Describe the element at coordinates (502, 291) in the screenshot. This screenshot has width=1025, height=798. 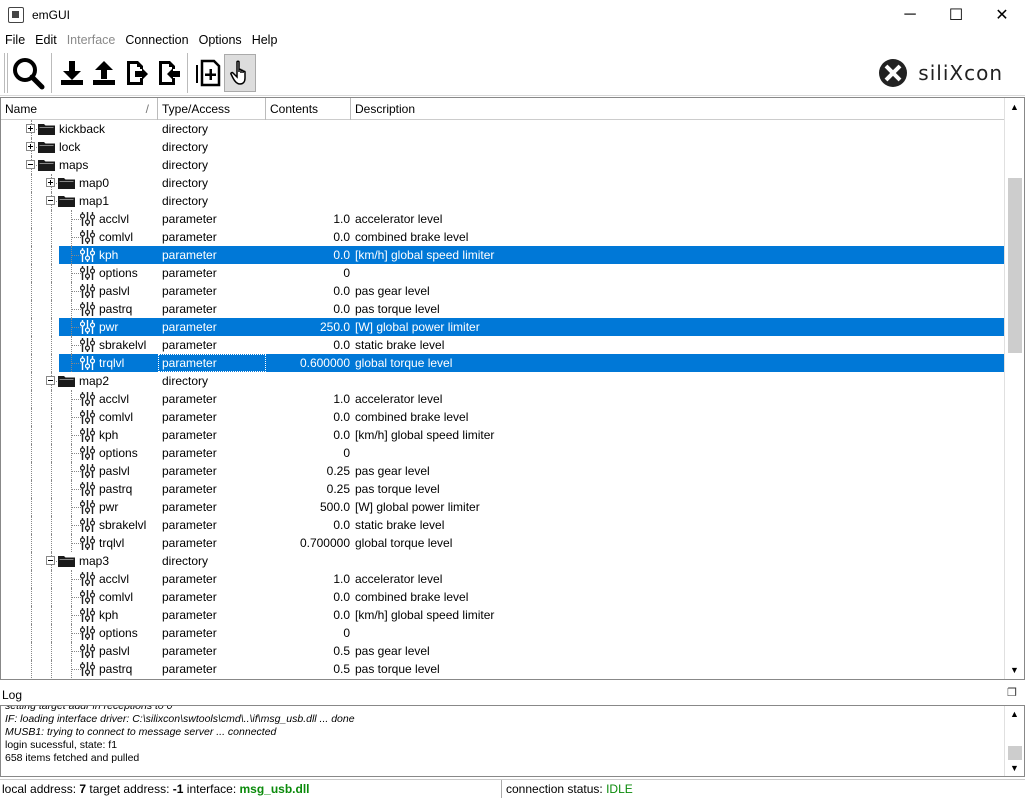
I see `tree-row-parameter: paslvl parameter 0.0 pas gear level` at that location.